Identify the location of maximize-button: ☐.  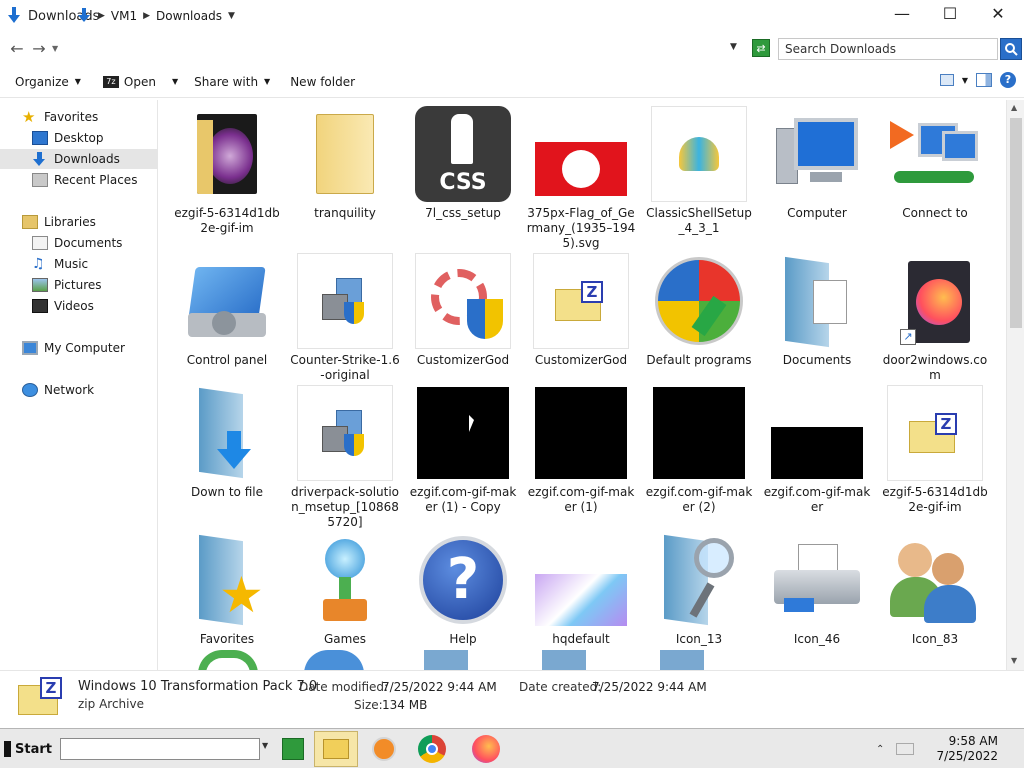
(950, 13).